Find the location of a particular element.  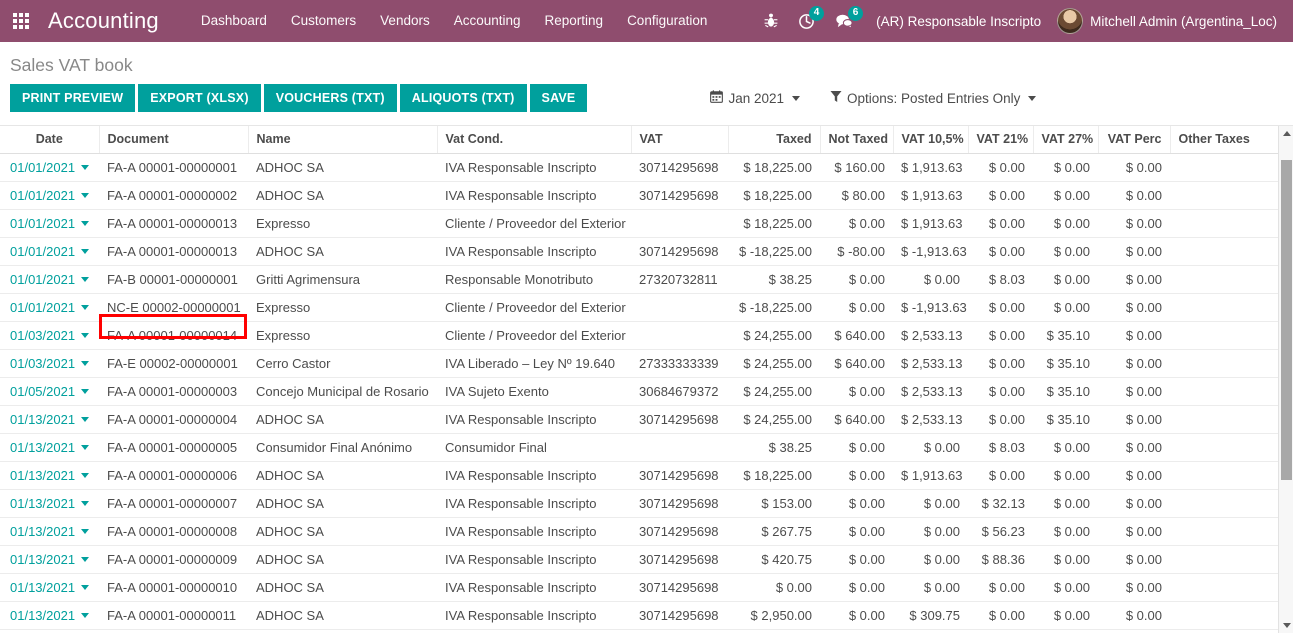

column-header-vat-perc: VAT Perc is located at coordinates (1133, 140).